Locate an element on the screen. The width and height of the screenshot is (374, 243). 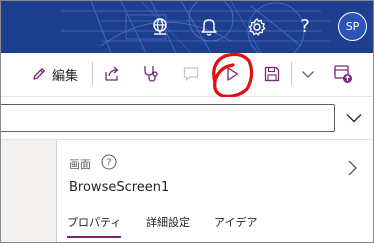
chevron-down-icon is located at coordinates (354, 118).